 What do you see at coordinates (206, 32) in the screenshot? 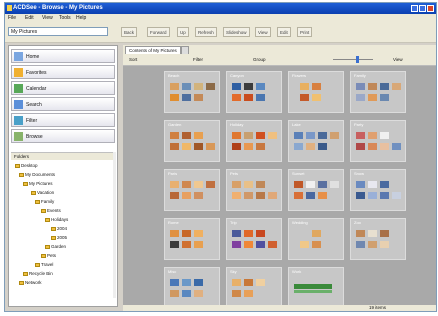
I see `refresh-button: Refresh` at bounding box center [206, 32].